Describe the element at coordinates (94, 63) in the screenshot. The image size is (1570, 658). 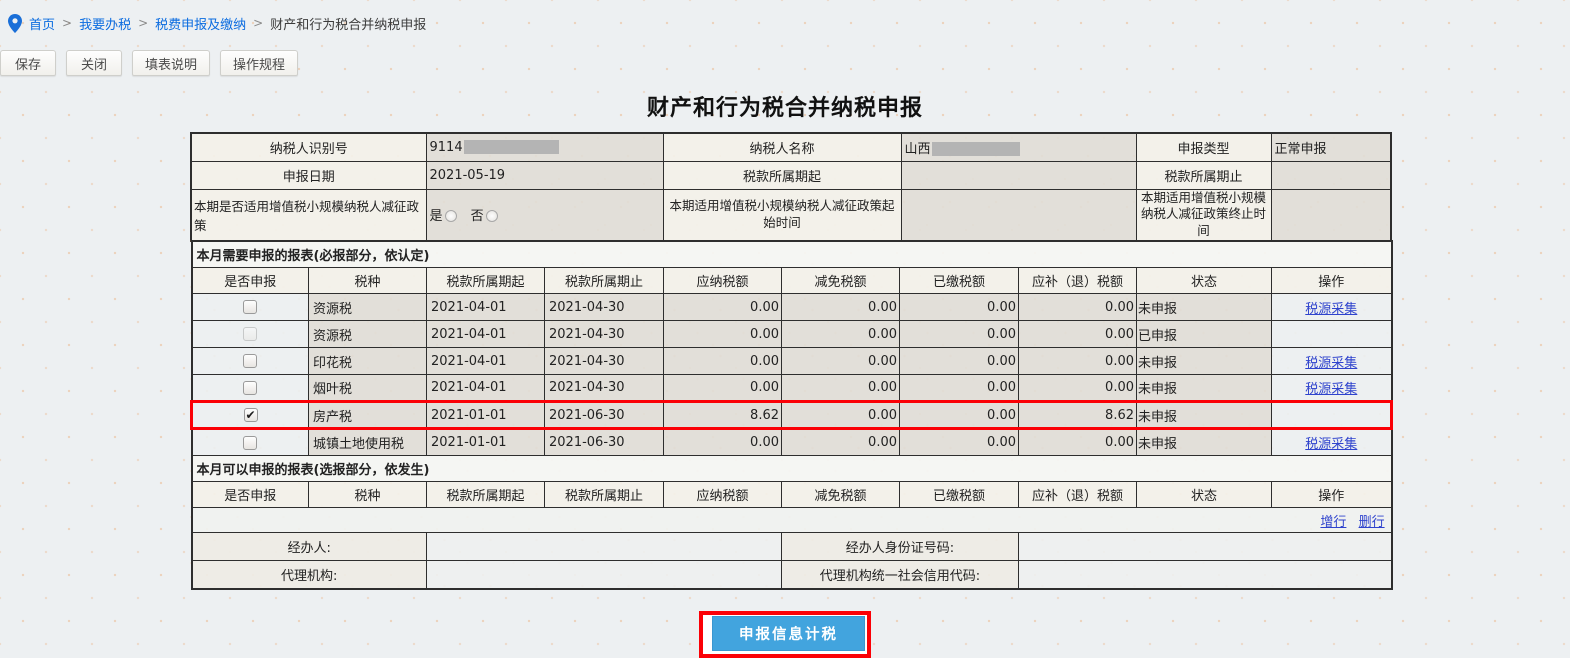
I see `close-button: 关闭` at that location.